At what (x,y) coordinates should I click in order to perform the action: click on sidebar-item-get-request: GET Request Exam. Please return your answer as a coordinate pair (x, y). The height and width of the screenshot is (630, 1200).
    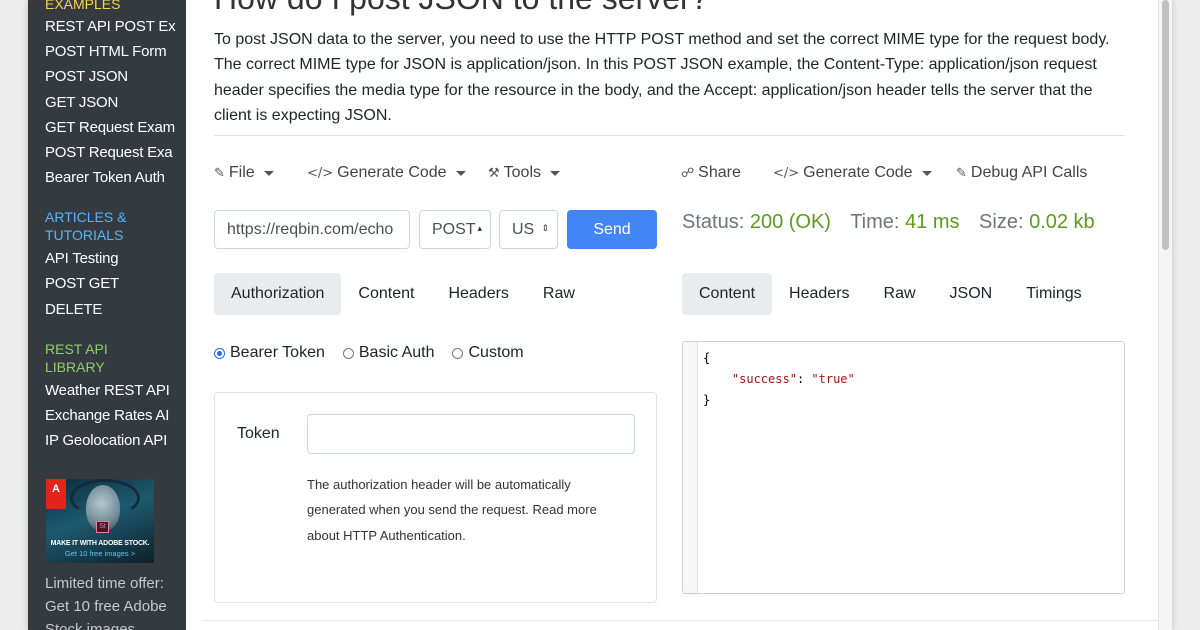
    Looking at the image, I should click on (115, 128).